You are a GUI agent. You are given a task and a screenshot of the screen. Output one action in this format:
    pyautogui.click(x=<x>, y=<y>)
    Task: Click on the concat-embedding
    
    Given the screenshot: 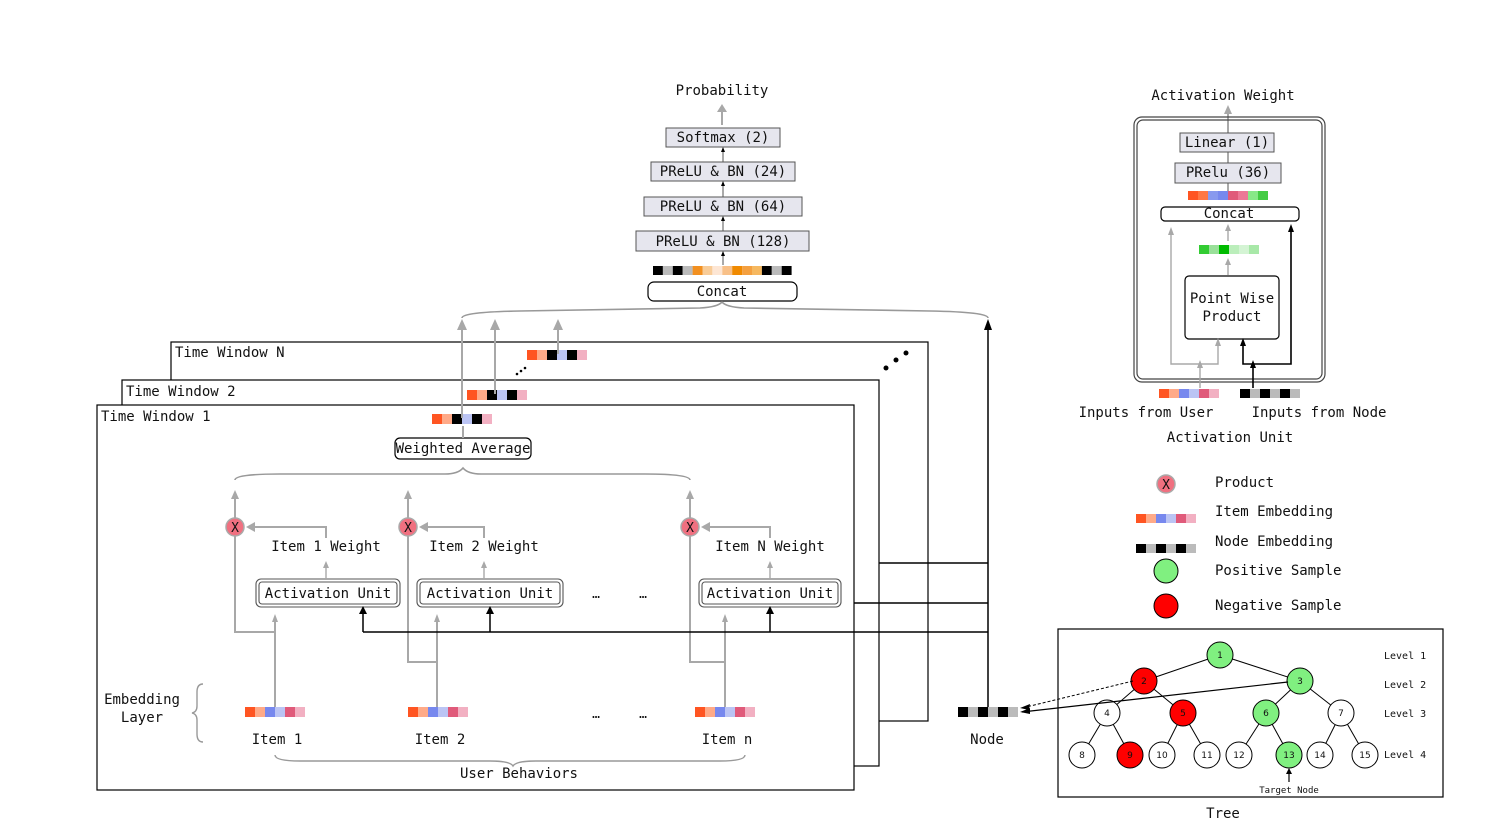 What is the action you would take?
    pyautogui.click(x=722, y=270)
    